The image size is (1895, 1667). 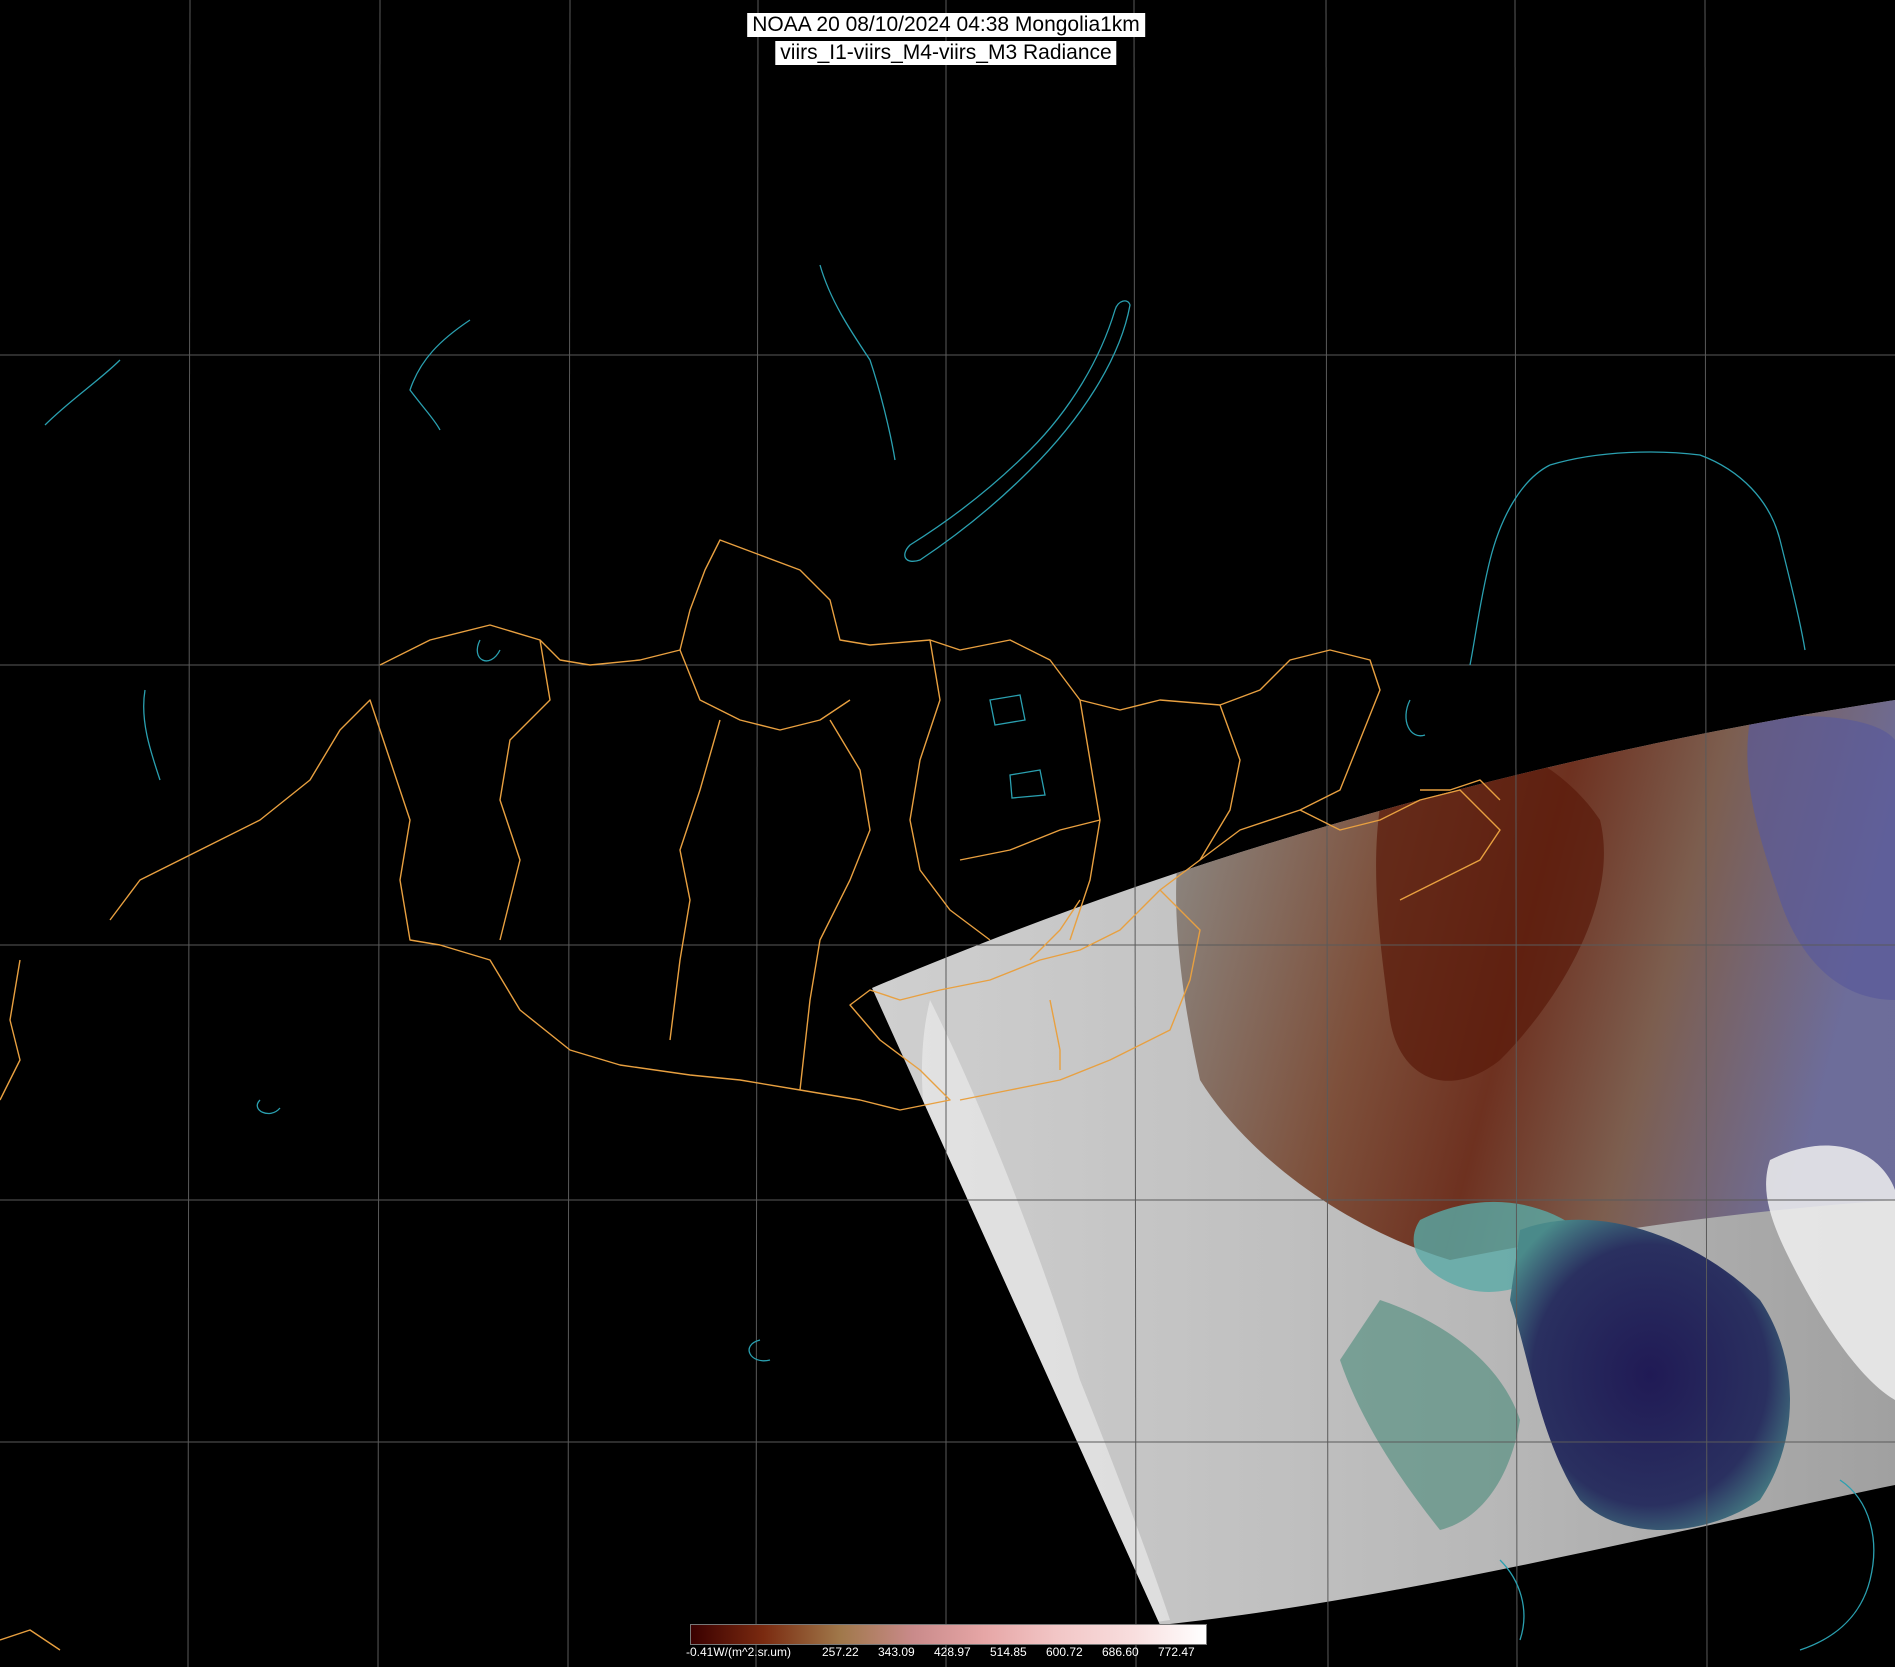 What do you see at coordinates (488, 650) in the screenshot?
I see `lake-khuvsgul-area` at bounding box center [488, 650].